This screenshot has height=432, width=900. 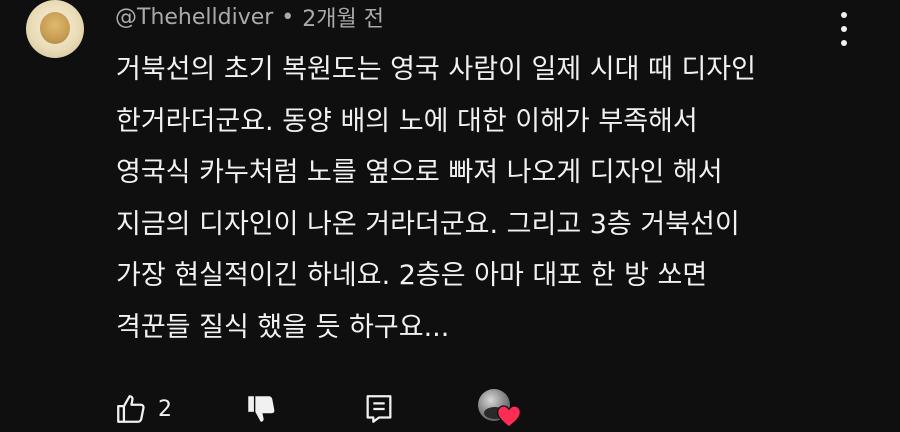 I want to click on reply-button, so click(x=379, y=409).